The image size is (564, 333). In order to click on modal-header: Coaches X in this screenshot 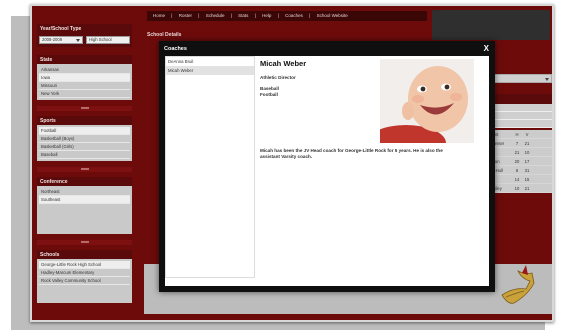, I will do `click(327, 48)`.